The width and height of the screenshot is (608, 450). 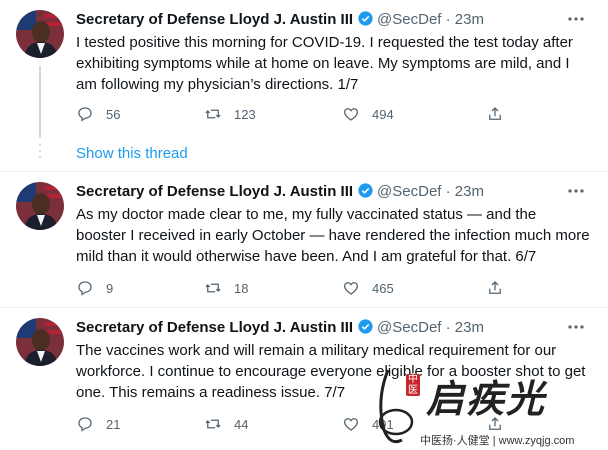 I want to click on like-button: 494, so click(x=368, y=114).